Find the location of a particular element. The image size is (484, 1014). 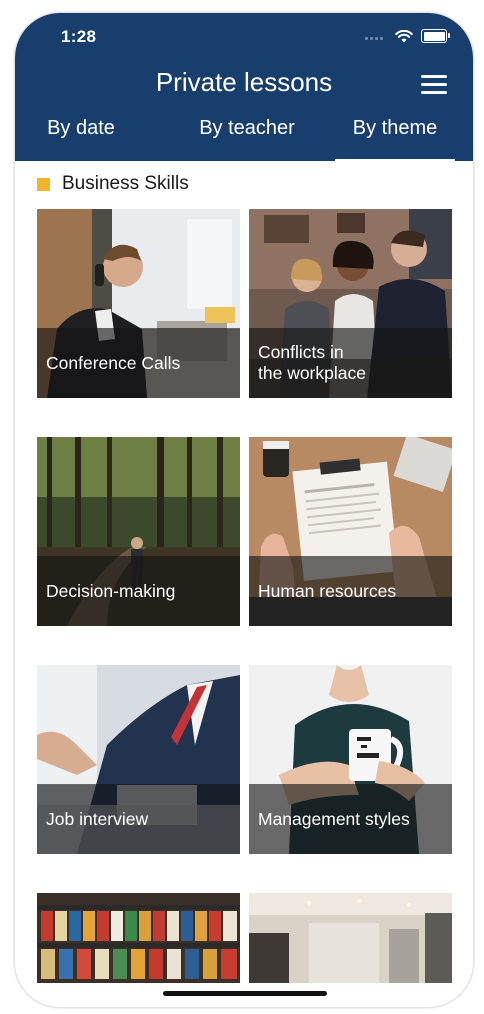

section-header: Business Skills is located at coordinates (113, 184).